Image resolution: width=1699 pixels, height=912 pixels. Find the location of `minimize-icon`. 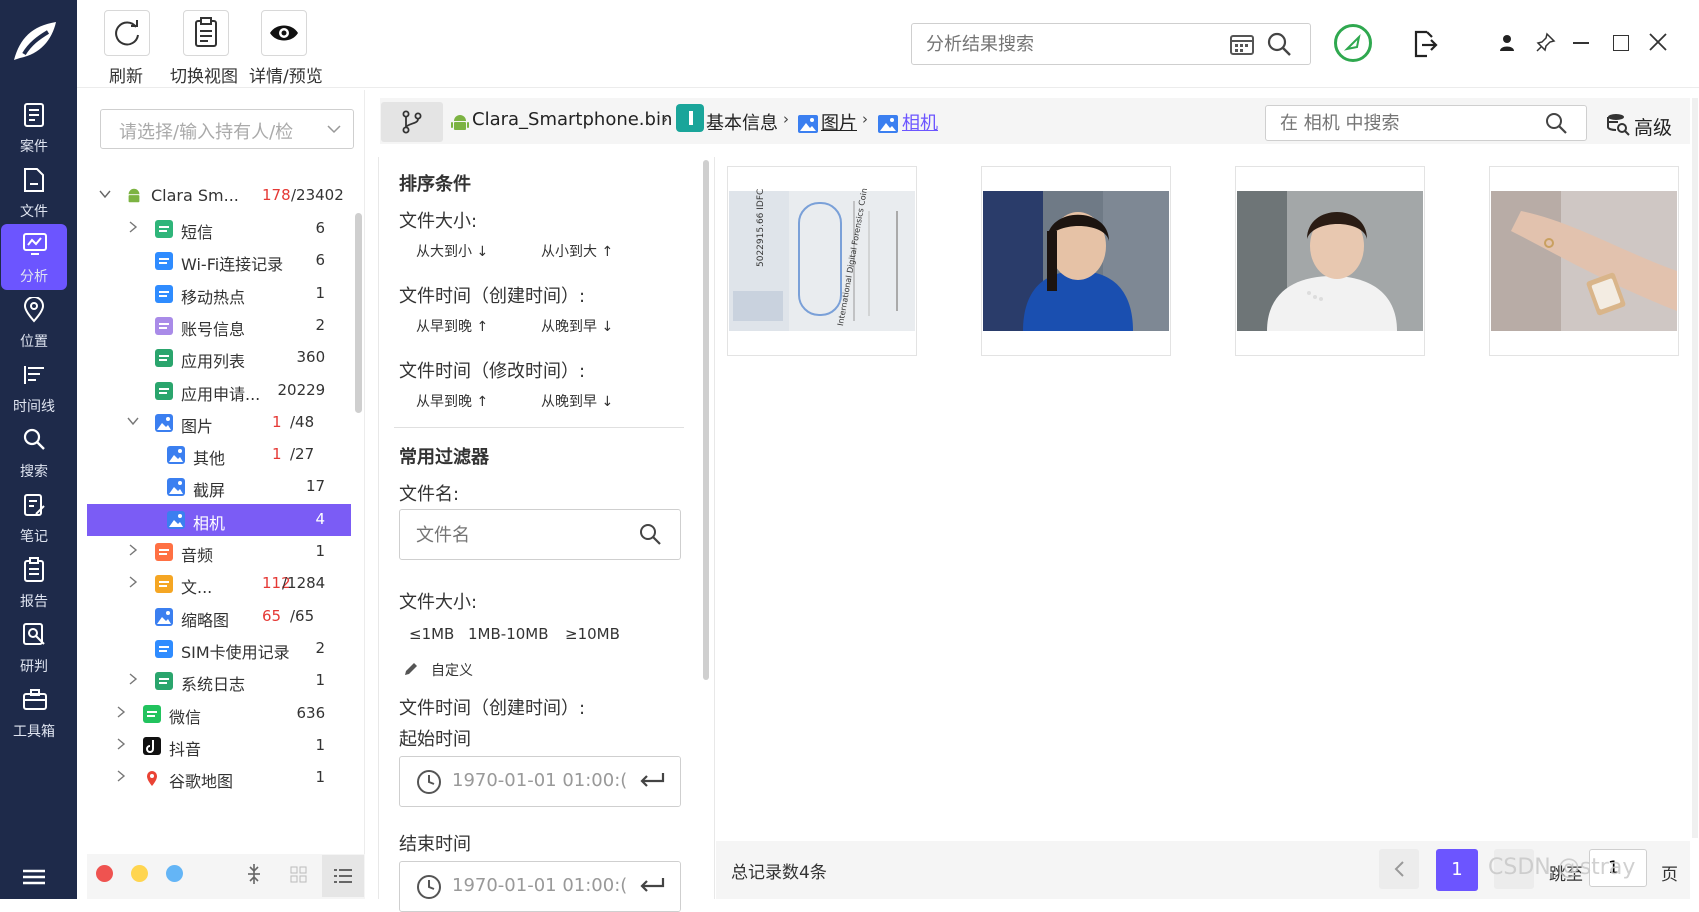

minimize-icon is located at coordinates (1581, 43).